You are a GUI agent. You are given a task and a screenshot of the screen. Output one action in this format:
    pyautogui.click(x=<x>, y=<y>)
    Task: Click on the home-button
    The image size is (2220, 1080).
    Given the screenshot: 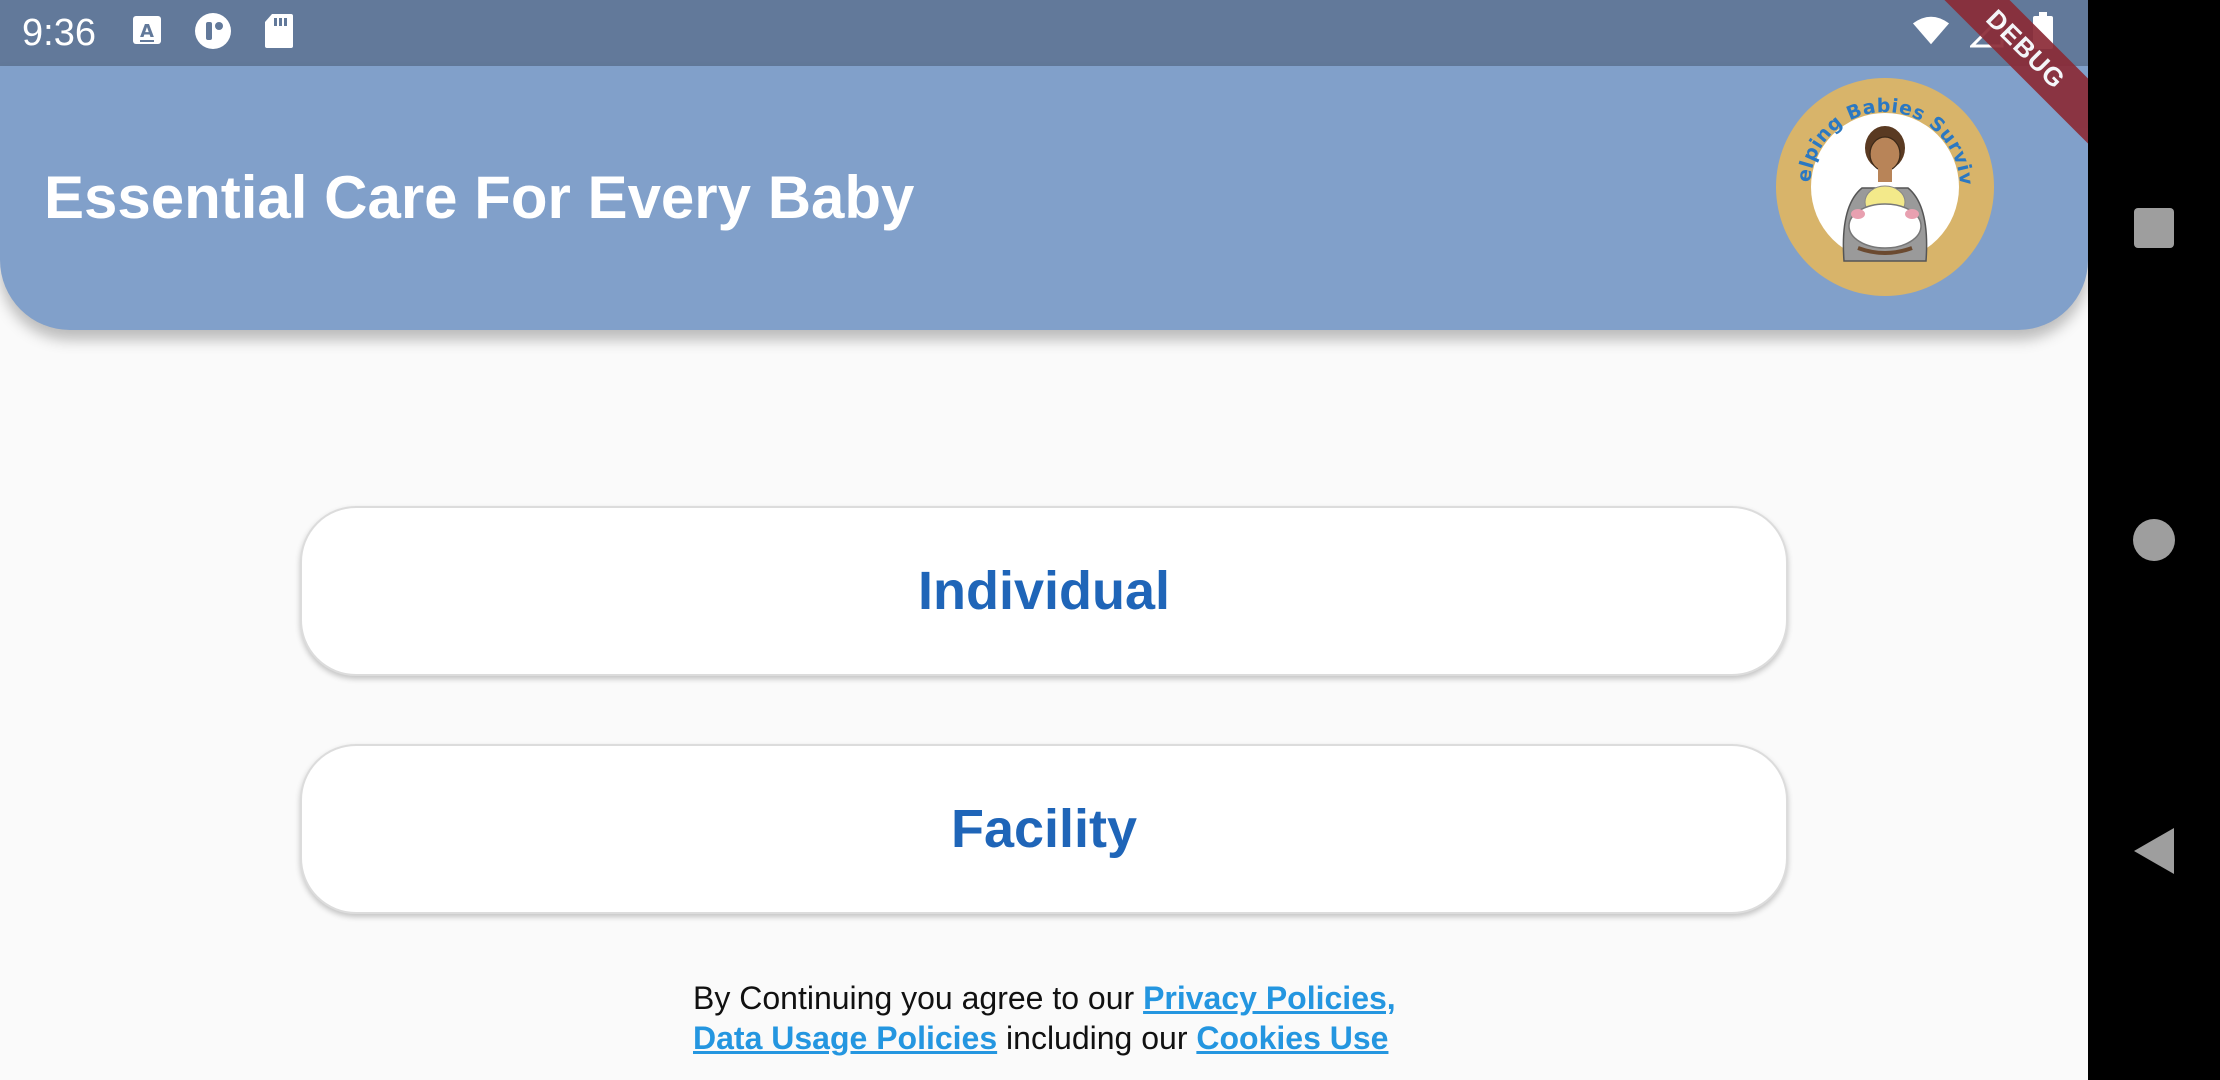 What is the action you would take?
    pyautogui.click(x=2154, y=540)
    